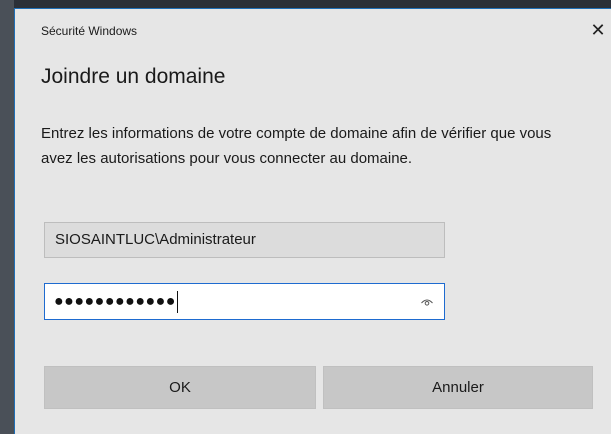 The image size is (611, 434). What do you see at coordinates (89, 31) in the screenshot?
I see `window-title: Sécurité Windows` at bounding box center [89, 31].